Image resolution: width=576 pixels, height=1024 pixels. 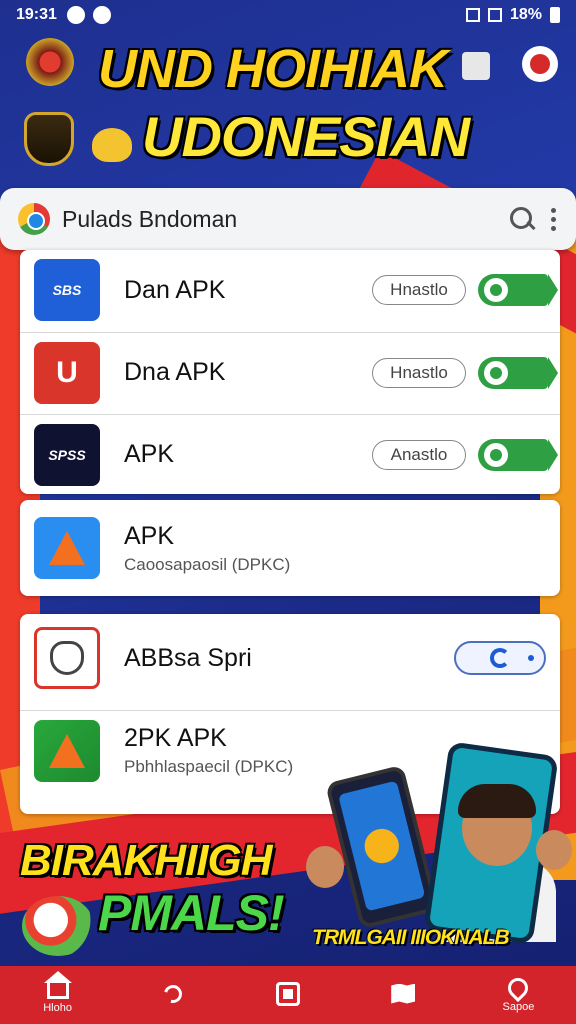 I want to click on emblem-icon, so click(x=50, y=62).